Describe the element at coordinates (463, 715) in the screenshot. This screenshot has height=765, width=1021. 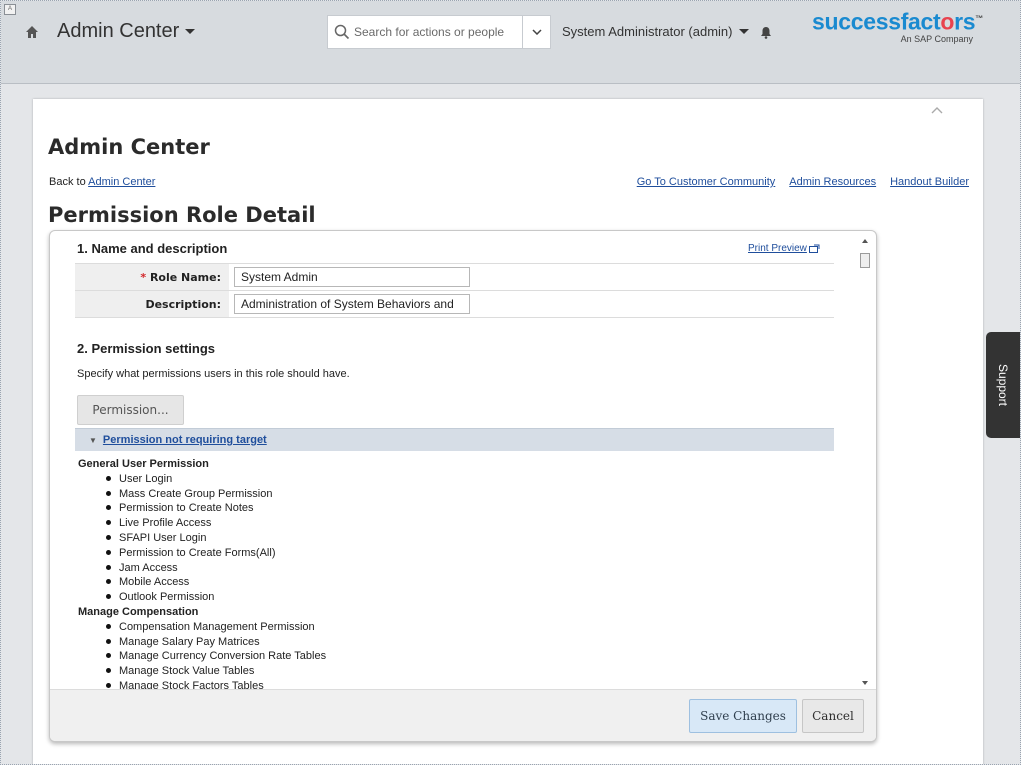
I see `dialog-footer: Save Changes Cancel` at that location.